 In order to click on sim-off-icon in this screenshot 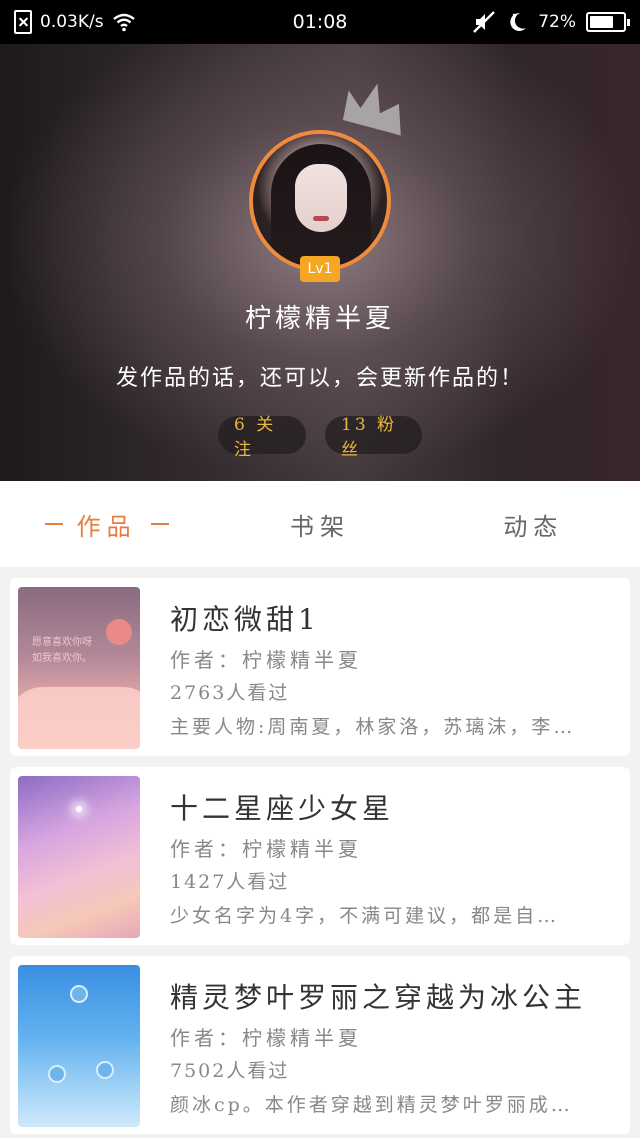, I will do `click(23, 22)`.